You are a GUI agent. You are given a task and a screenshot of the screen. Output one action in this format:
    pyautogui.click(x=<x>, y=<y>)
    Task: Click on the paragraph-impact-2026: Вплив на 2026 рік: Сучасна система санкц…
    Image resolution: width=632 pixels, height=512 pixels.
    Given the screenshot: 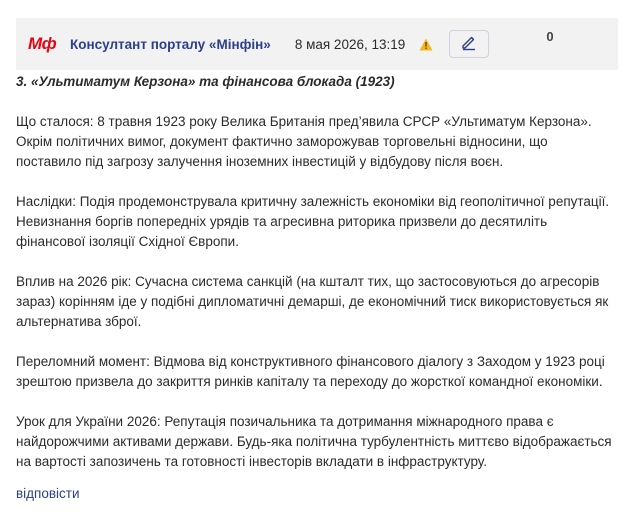 What is the action you would take?
    pyautogui.click(x=312, y=301)
    